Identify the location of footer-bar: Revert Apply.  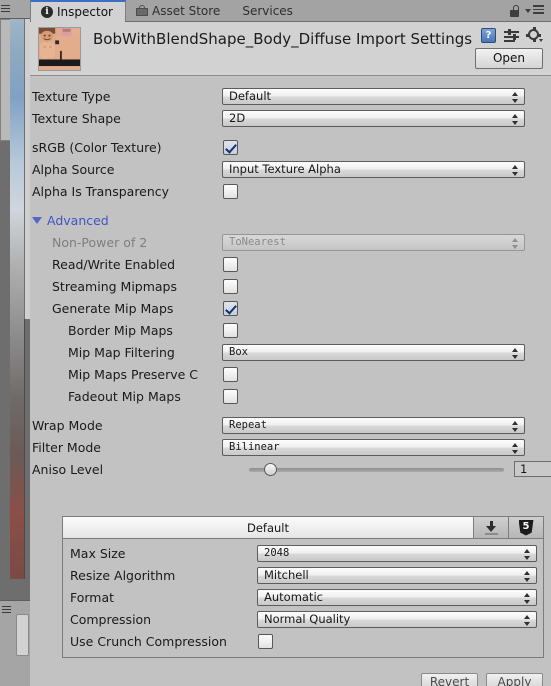
(290, 676).